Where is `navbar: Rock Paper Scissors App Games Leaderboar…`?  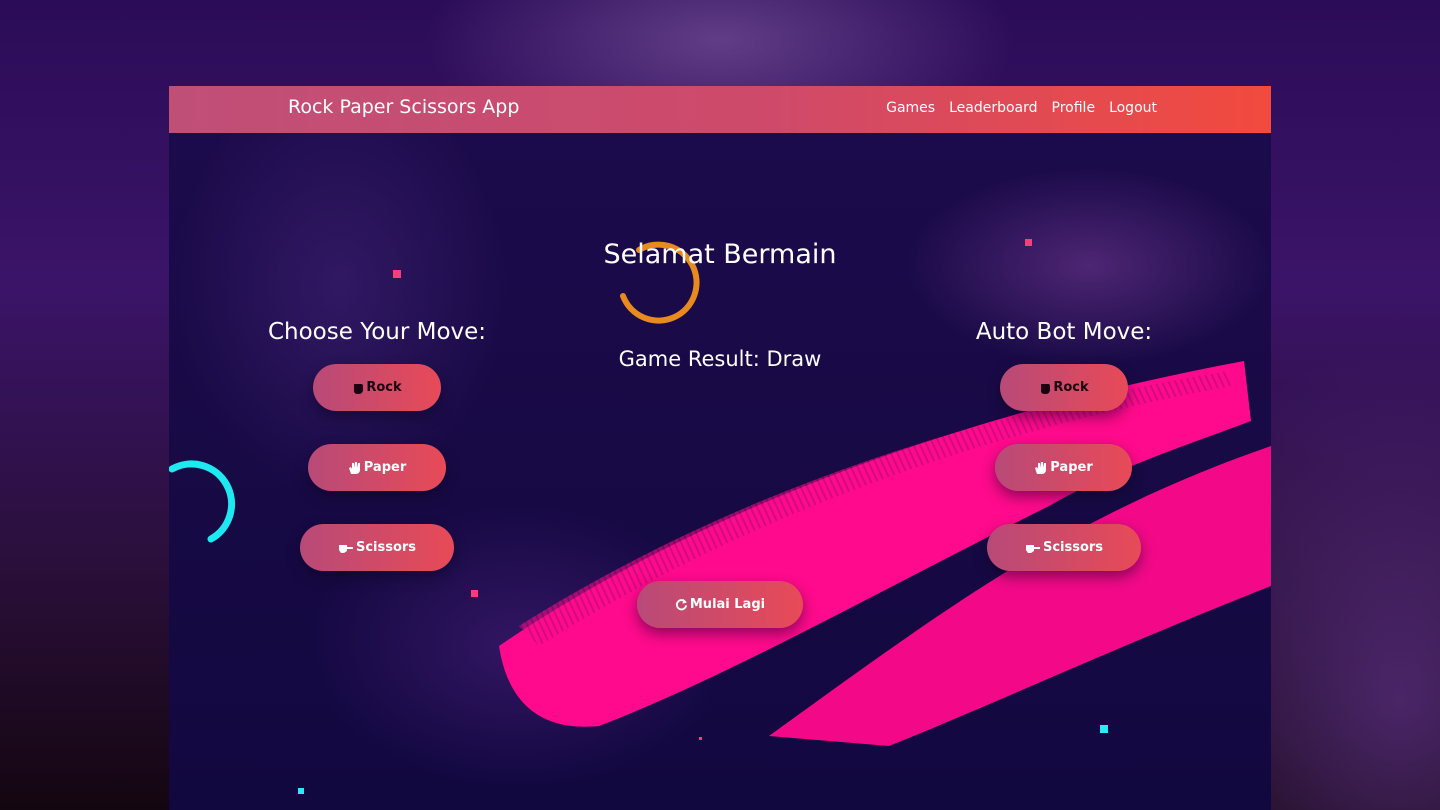
navbar: Rock Paper Scissors App Games Leaderboar… is located at coordinates (720, 109).